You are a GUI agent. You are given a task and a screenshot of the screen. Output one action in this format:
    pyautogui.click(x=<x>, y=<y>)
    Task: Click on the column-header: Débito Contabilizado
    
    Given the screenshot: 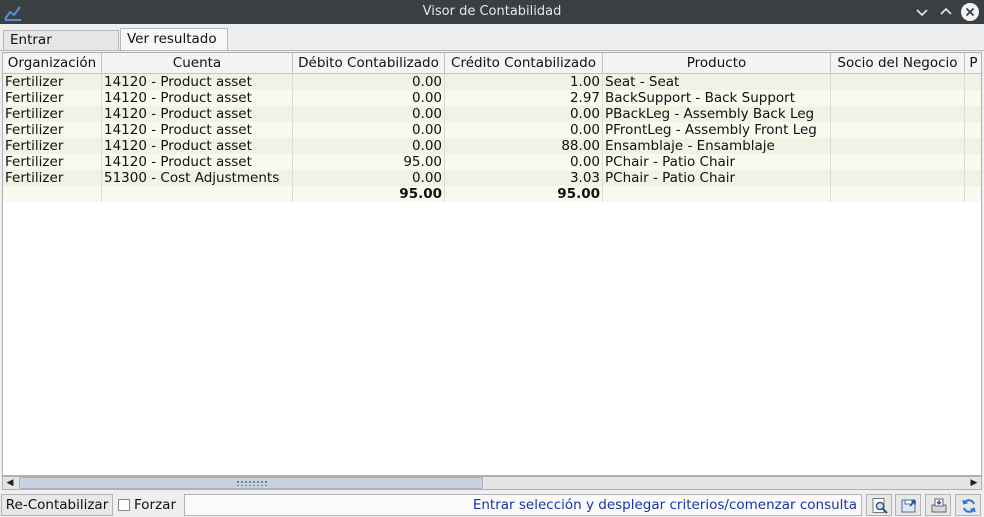 What is the action you would take?
    pyautogui.click(x=369, y=63)
    